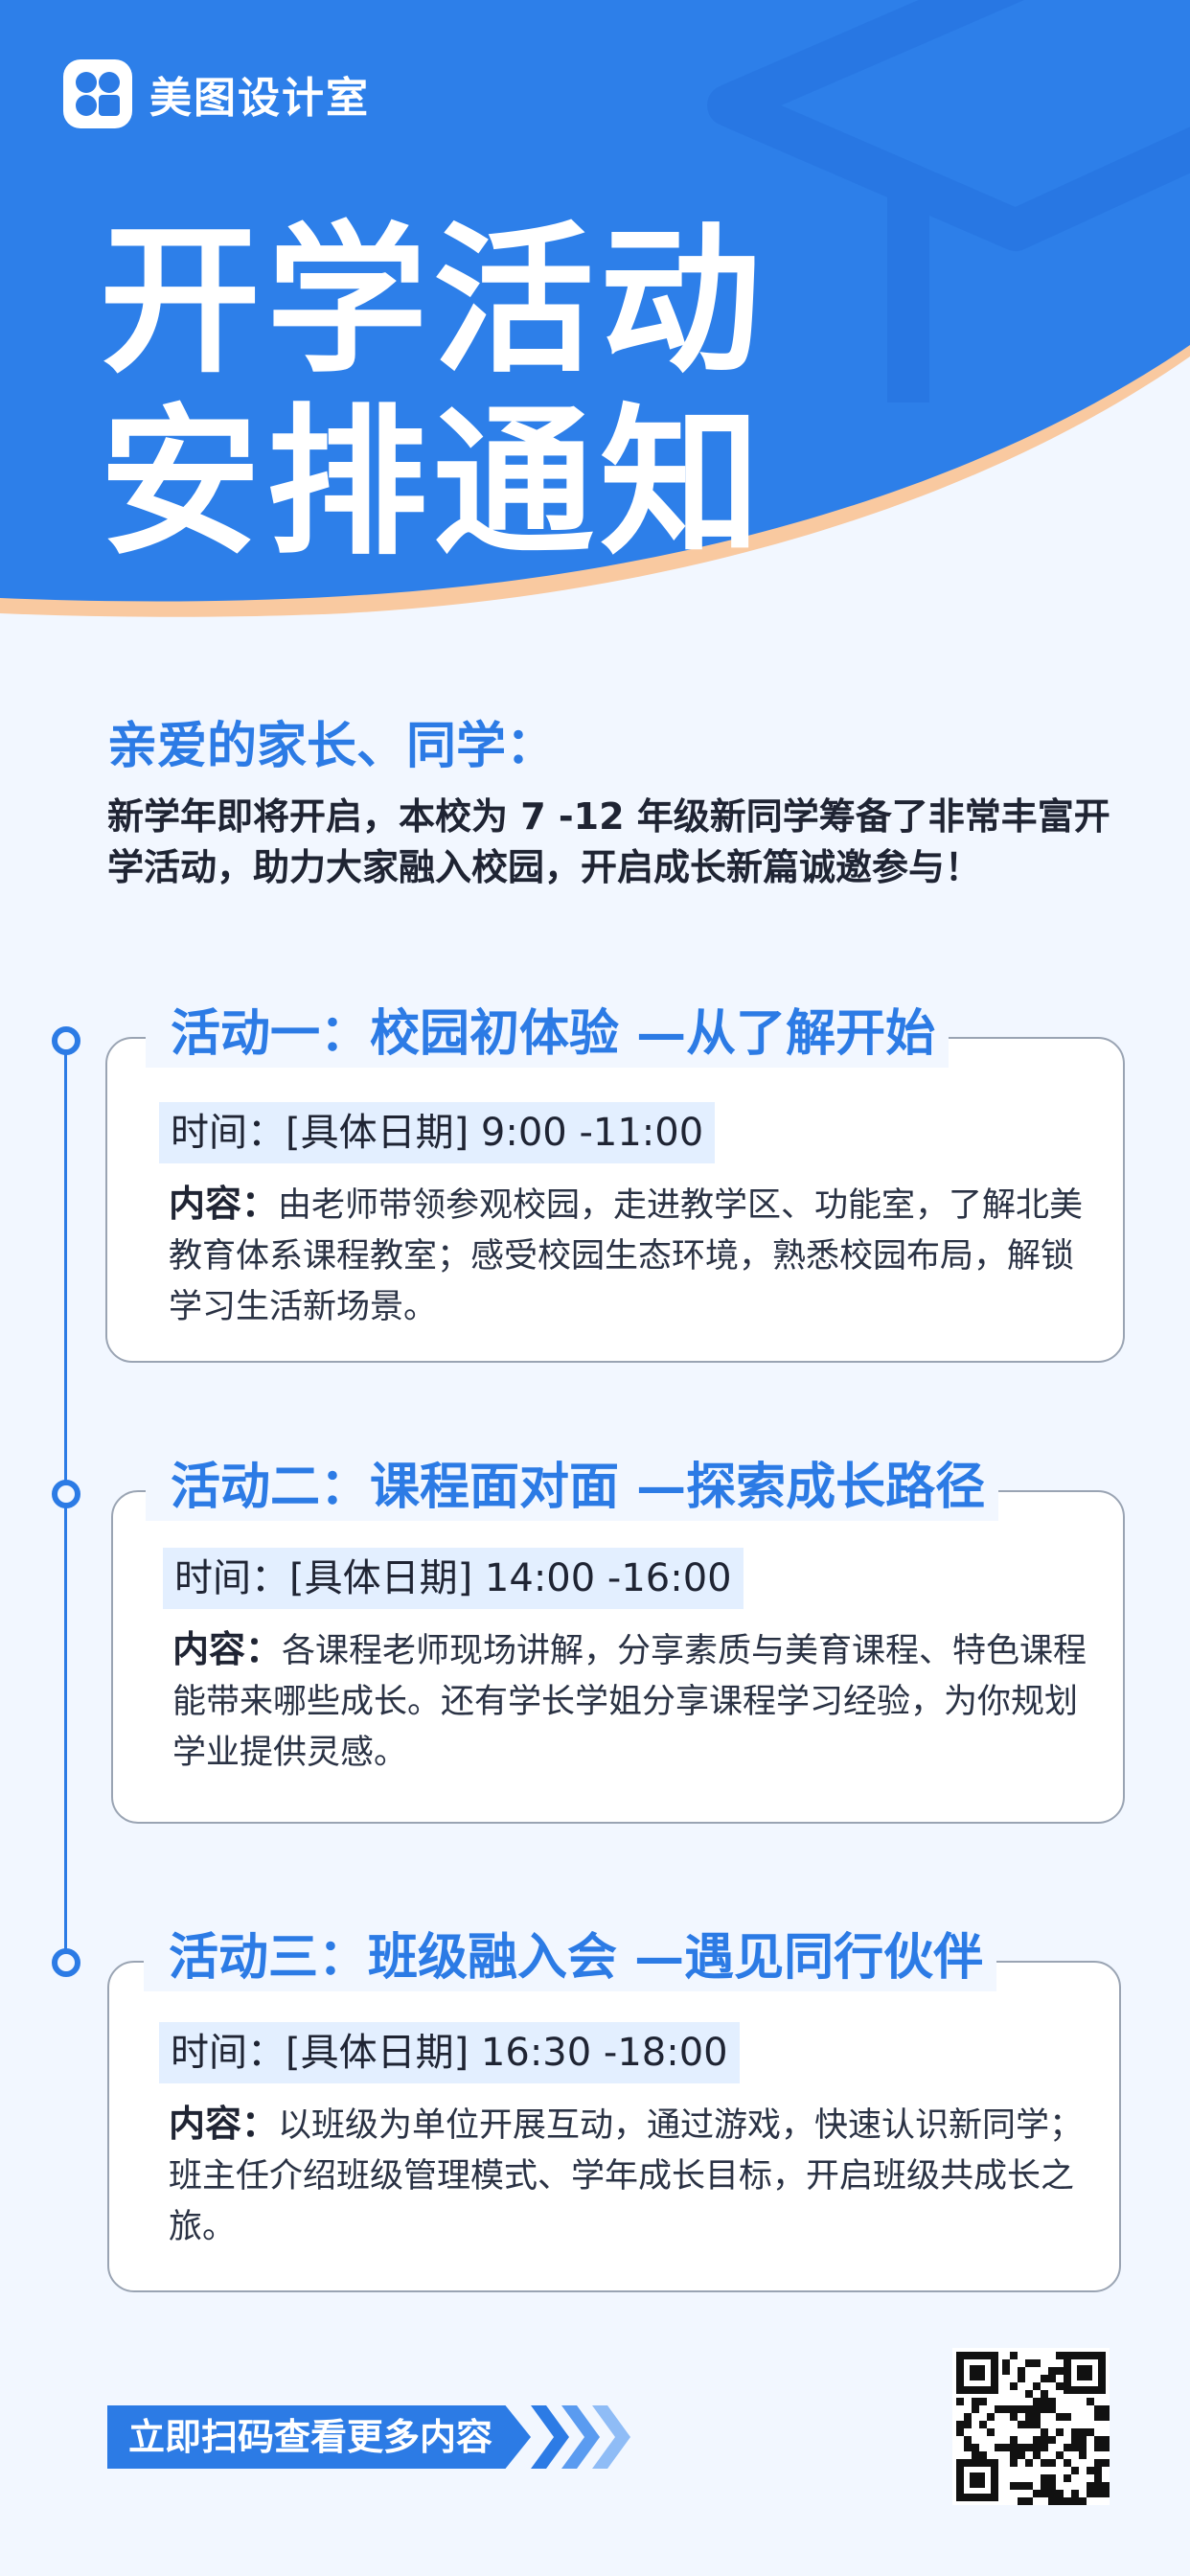  Describe the element at coordinates (97, 93) in the screenshot. I see `grid-logo-icon` at that location.